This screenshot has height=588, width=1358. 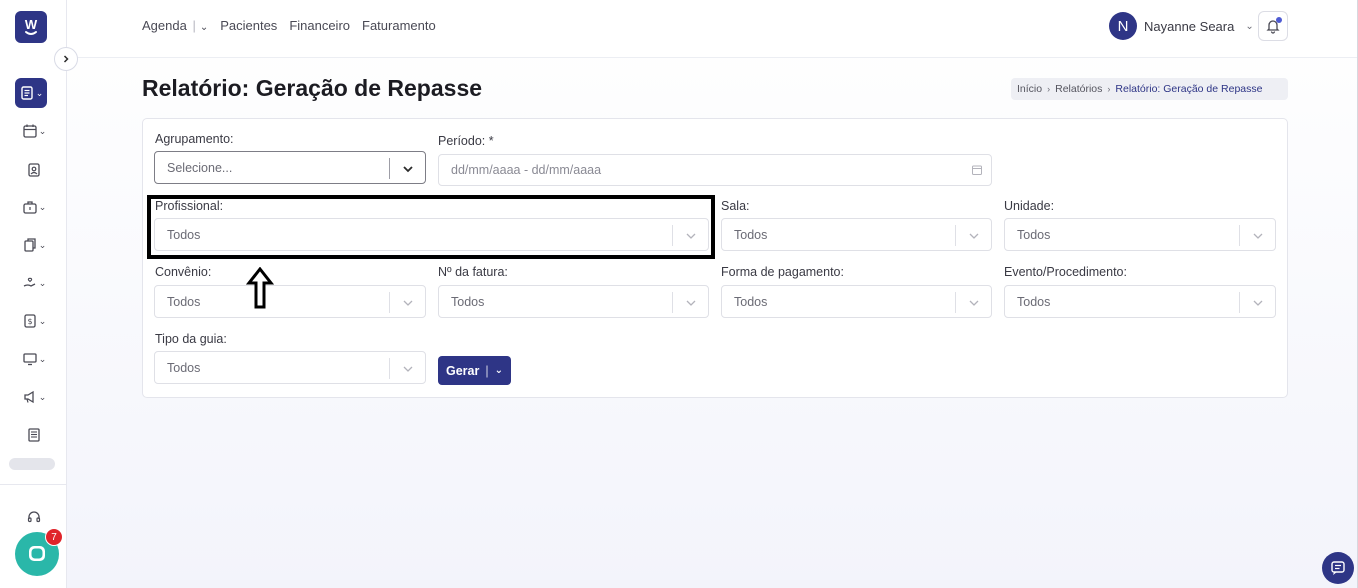 I want to click on briefcase-icon, so click(x=30, y=207).